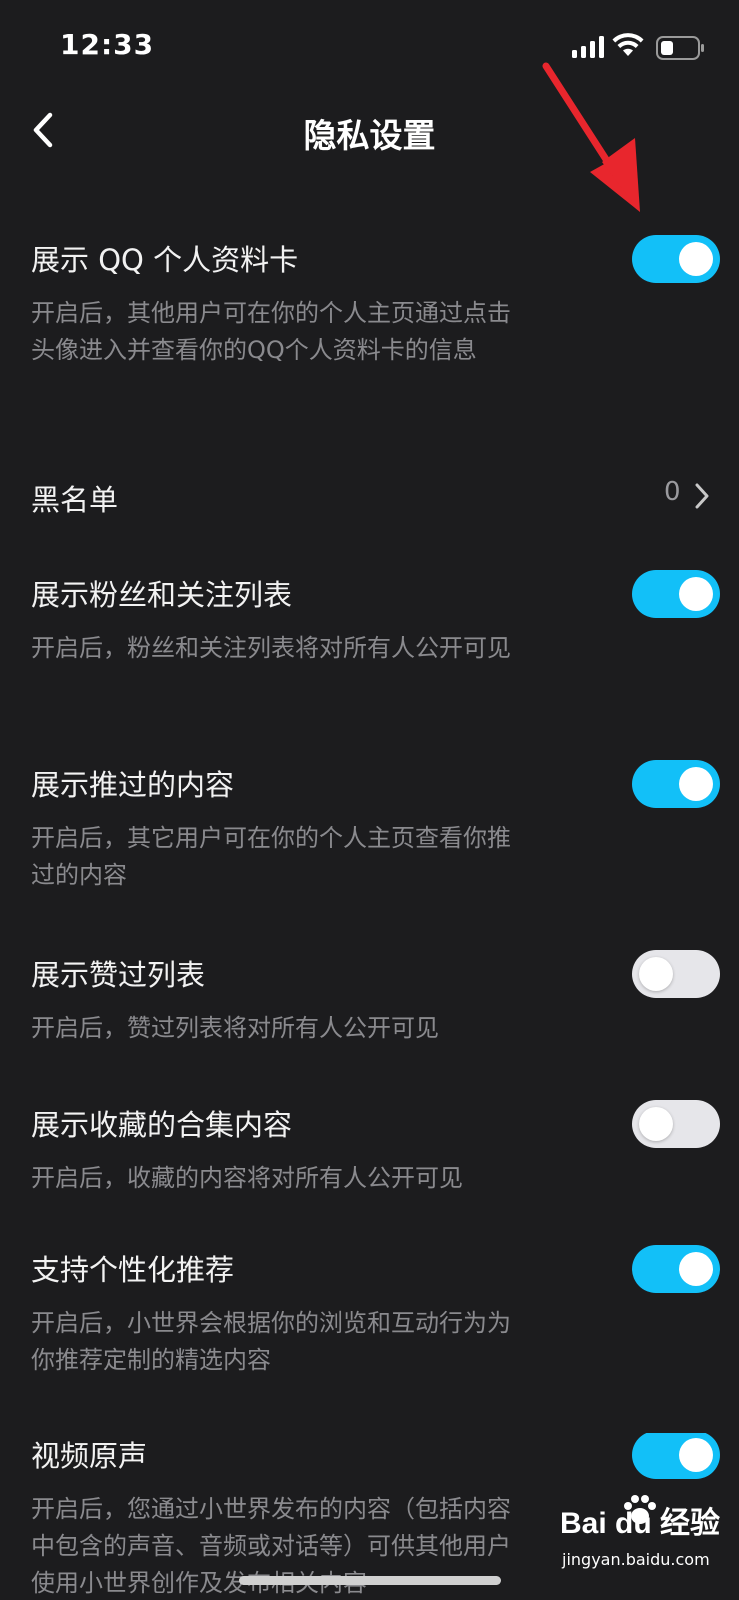 This screenshot has height=1600, width=739. What do you see at coordinates (89, 1456) in the screenshot?
I see `setting-title: 视频原声` at bounding box center [89, 1456].